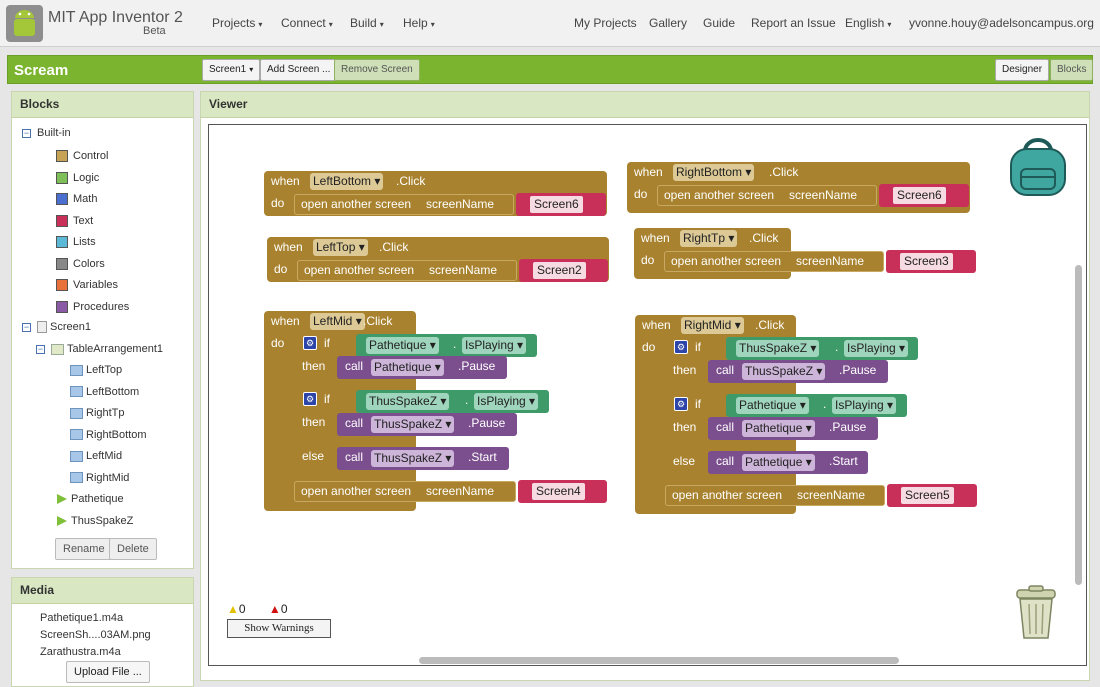 The width and height of the screenshot is (1100, 687). Describe the element at coordinates (87, 285) in the screenshot. I see `builtin-variables: Variables` at that location.